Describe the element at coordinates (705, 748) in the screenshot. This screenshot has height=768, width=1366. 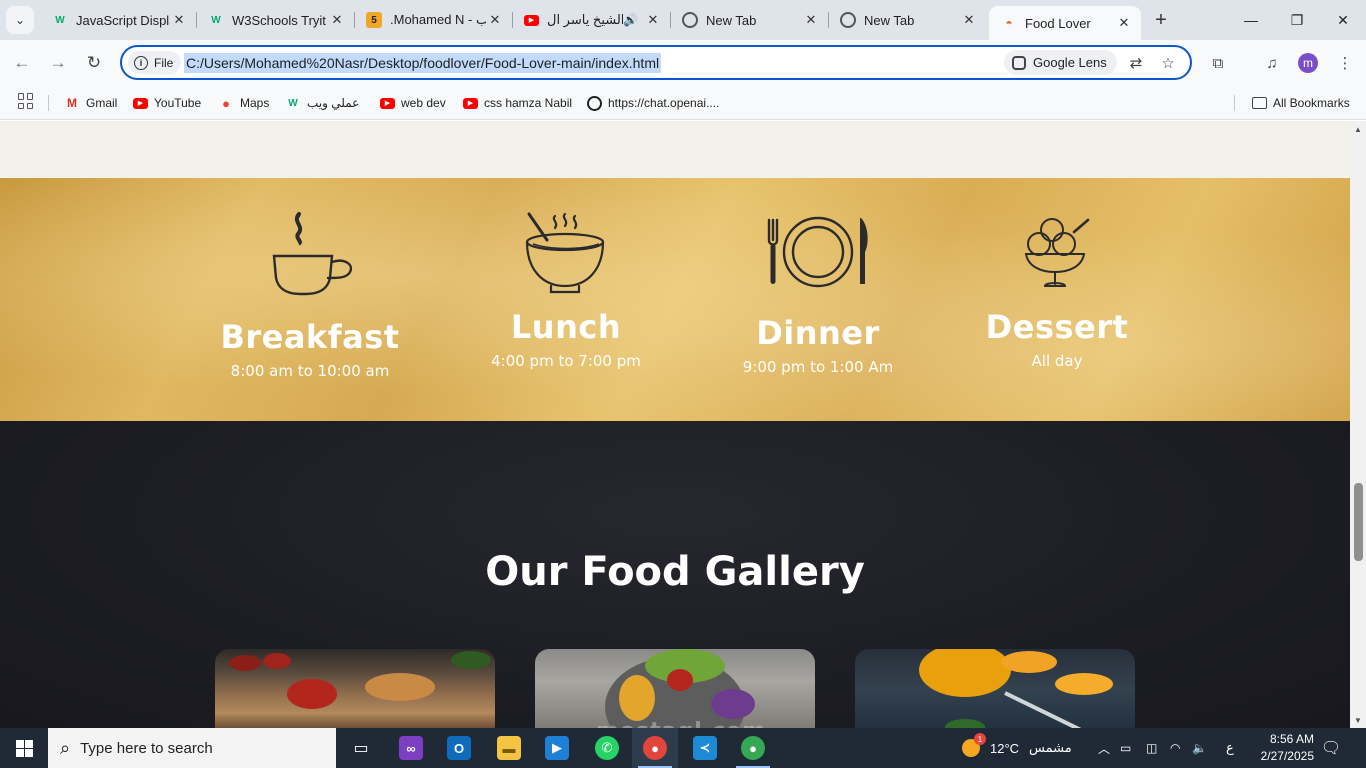
I see `vscode-button: ≺` at that location.